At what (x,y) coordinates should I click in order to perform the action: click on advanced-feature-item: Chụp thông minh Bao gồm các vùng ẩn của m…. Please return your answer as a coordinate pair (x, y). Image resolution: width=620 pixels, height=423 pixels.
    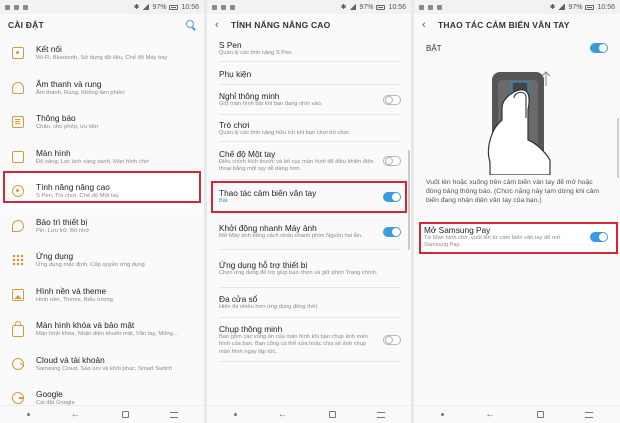
    Looking at the image, I should click on (309, 340).